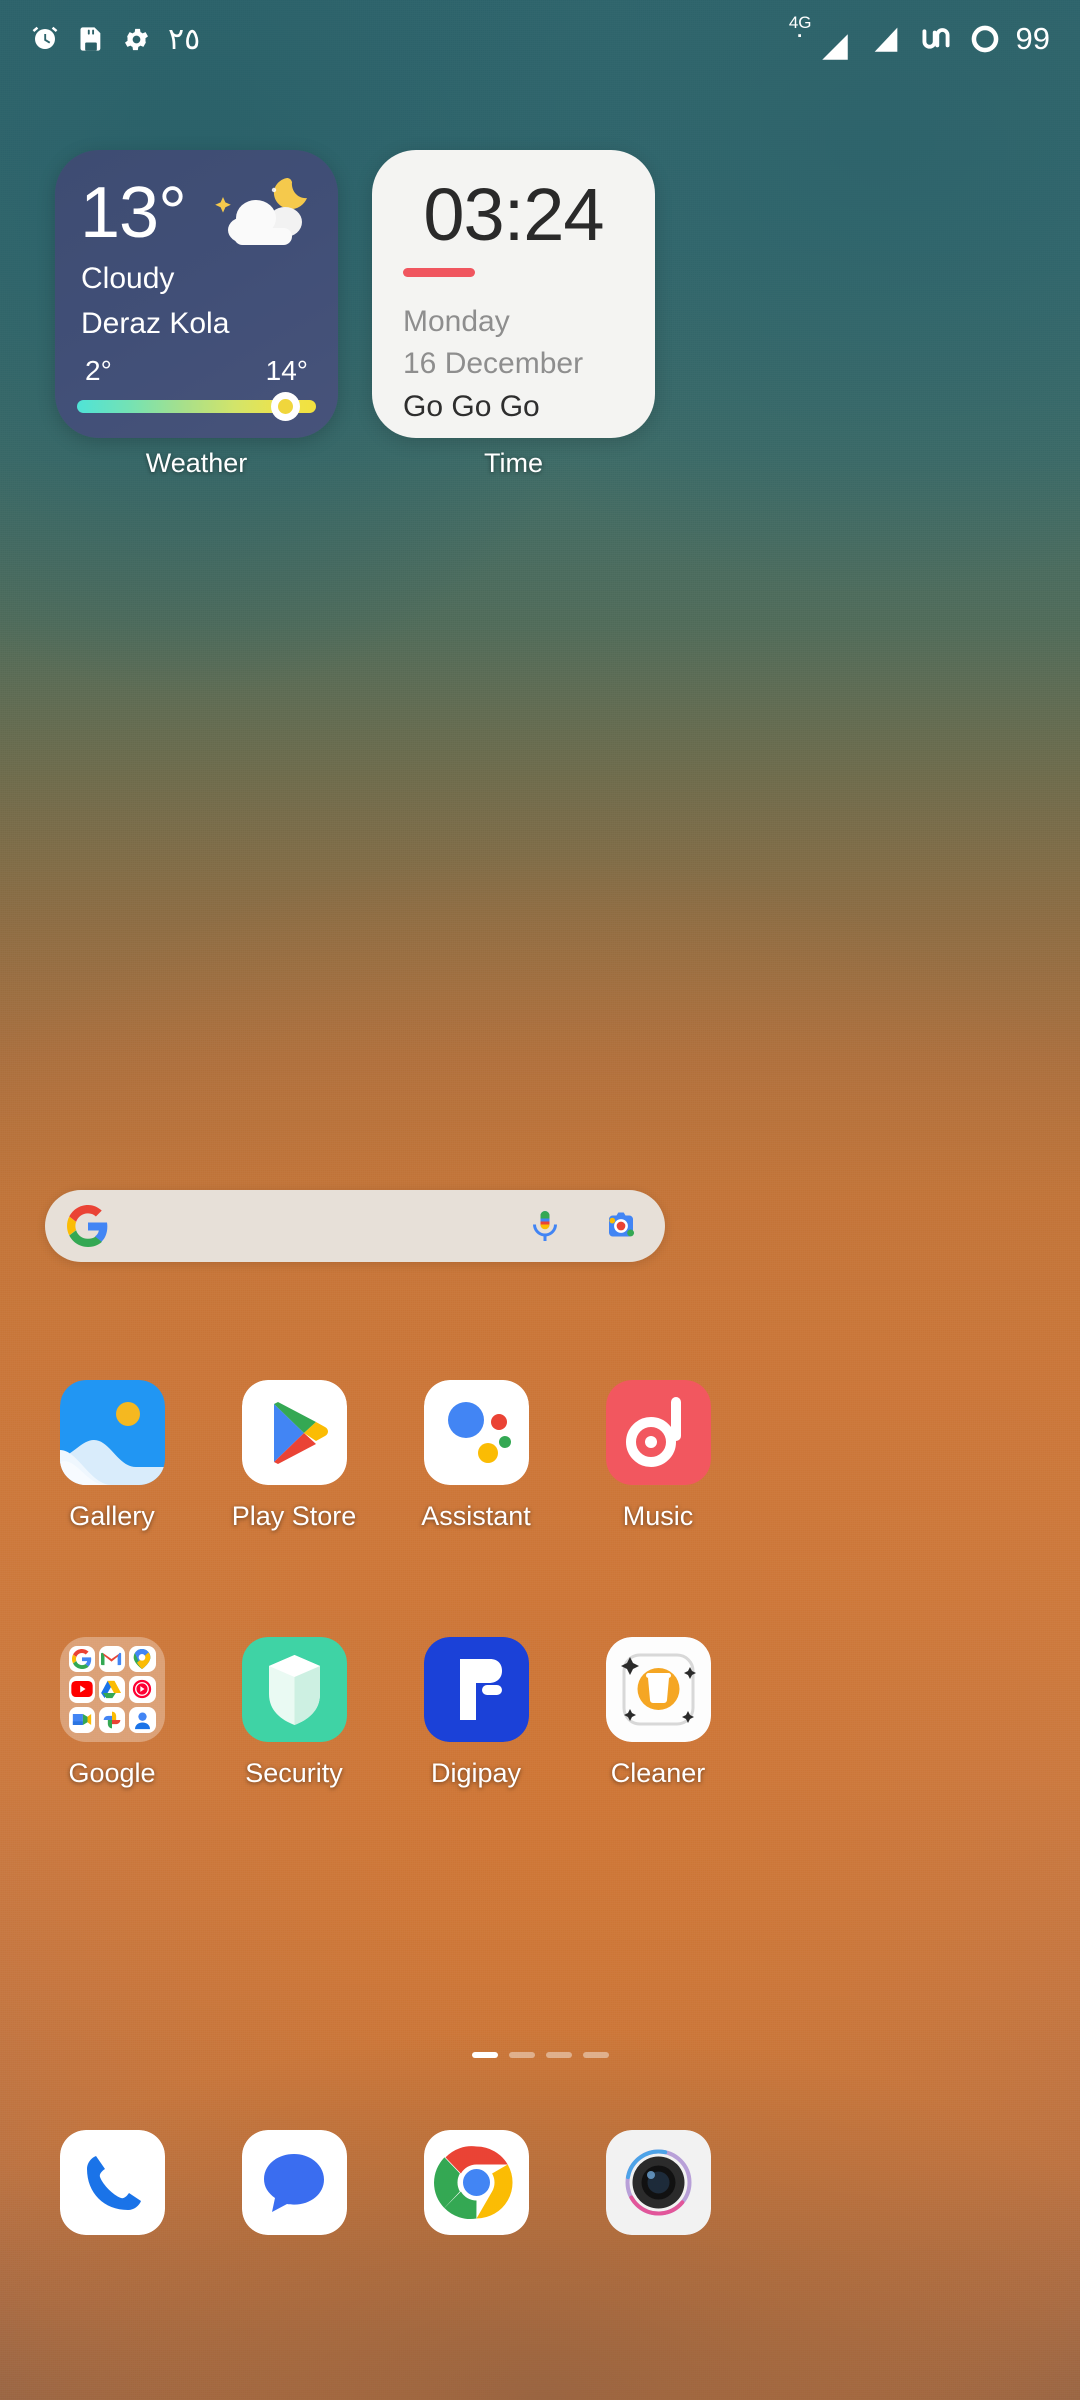 The width and height of the screenshot is (1080, 2400). Describe the element at coordinates (196, 294) in the screenshot. I see `weather-card: 13° Cloudy Deraz Kola 2° 14°` at that location.